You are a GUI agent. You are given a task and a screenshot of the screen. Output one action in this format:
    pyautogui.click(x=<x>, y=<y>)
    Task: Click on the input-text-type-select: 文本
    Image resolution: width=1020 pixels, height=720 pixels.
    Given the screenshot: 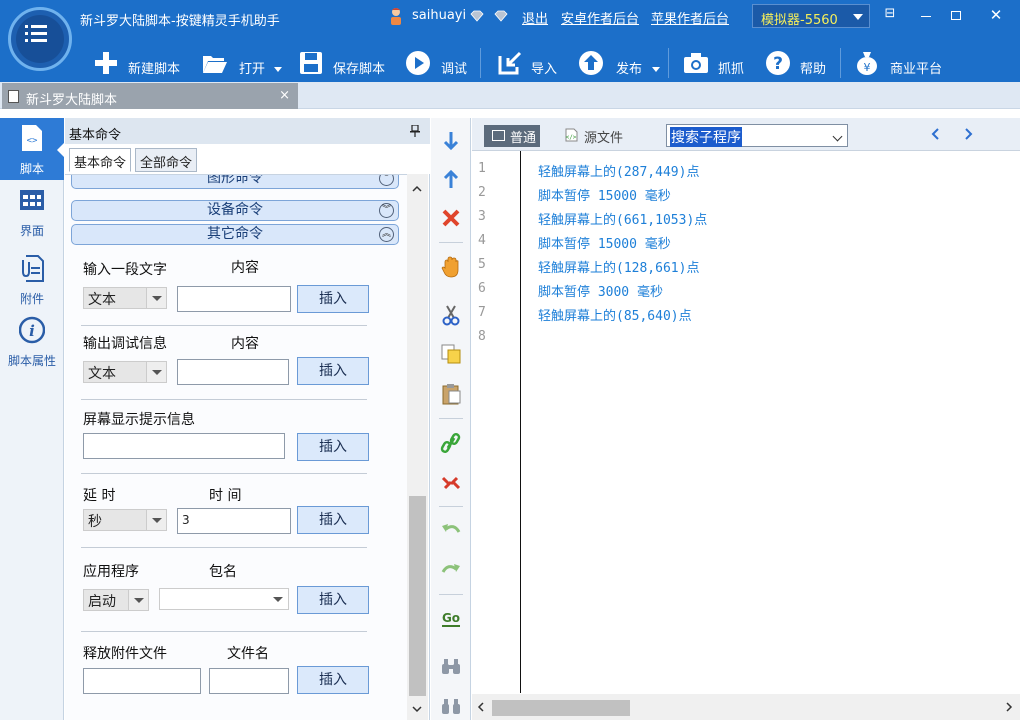 What is the action you would take?
    pyautogui.click(x=125, y=298)
    